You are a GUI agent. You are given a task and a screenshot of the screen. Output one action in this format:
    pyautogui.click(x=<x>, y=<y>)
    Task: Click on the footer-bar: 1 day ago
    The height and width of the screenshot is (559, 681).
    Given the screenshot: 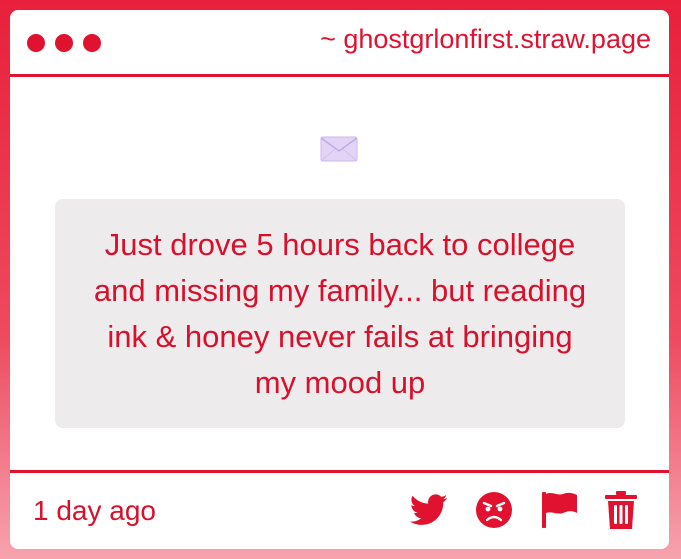 What is the action you would take?
    pyautogui.click(x=339, y=511)
    